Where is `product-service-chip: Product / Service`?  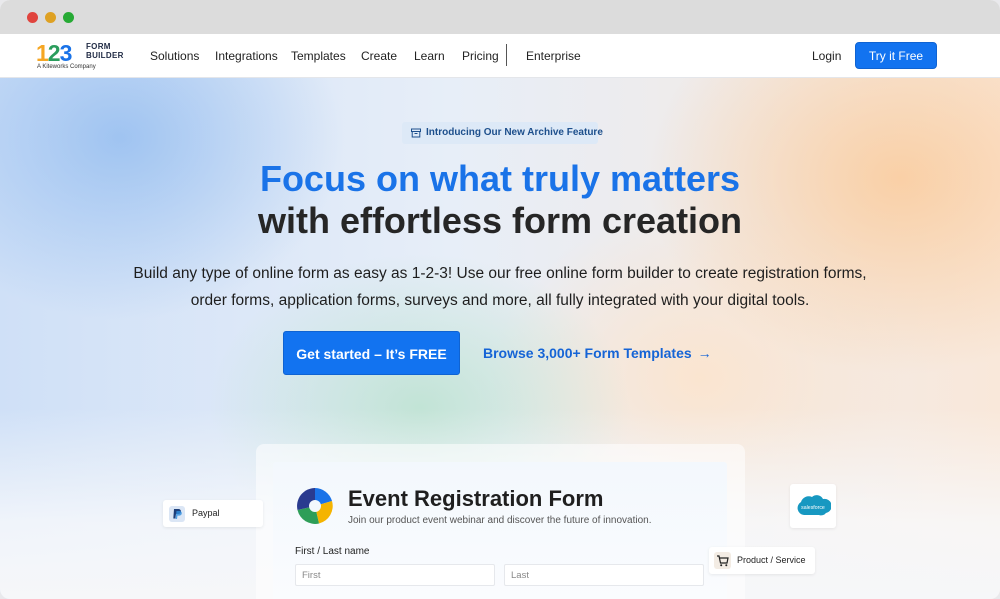
product-service-chip: Product / Service is located at coordinates (762, 560).